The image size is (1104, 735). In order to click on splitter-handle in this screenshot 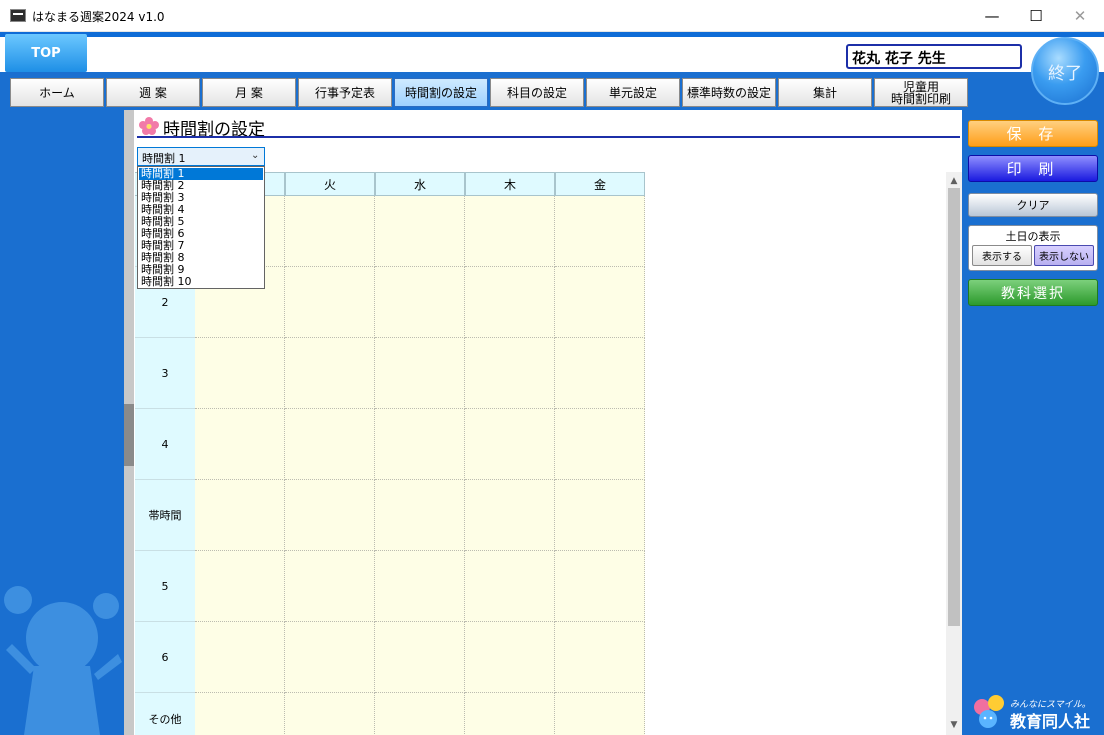, I will do `click(129, 435)`.